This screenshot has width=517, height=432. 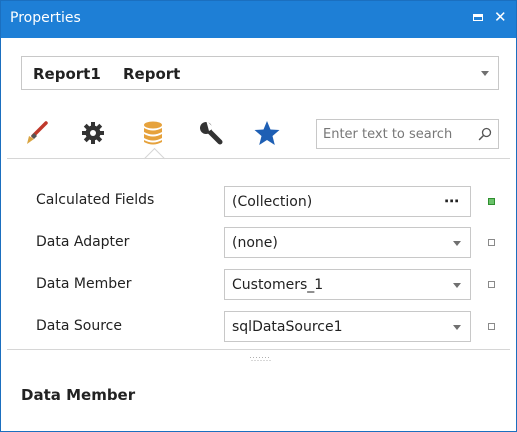 I want to click on description-title: Data Member, so click(x=78, y=395).